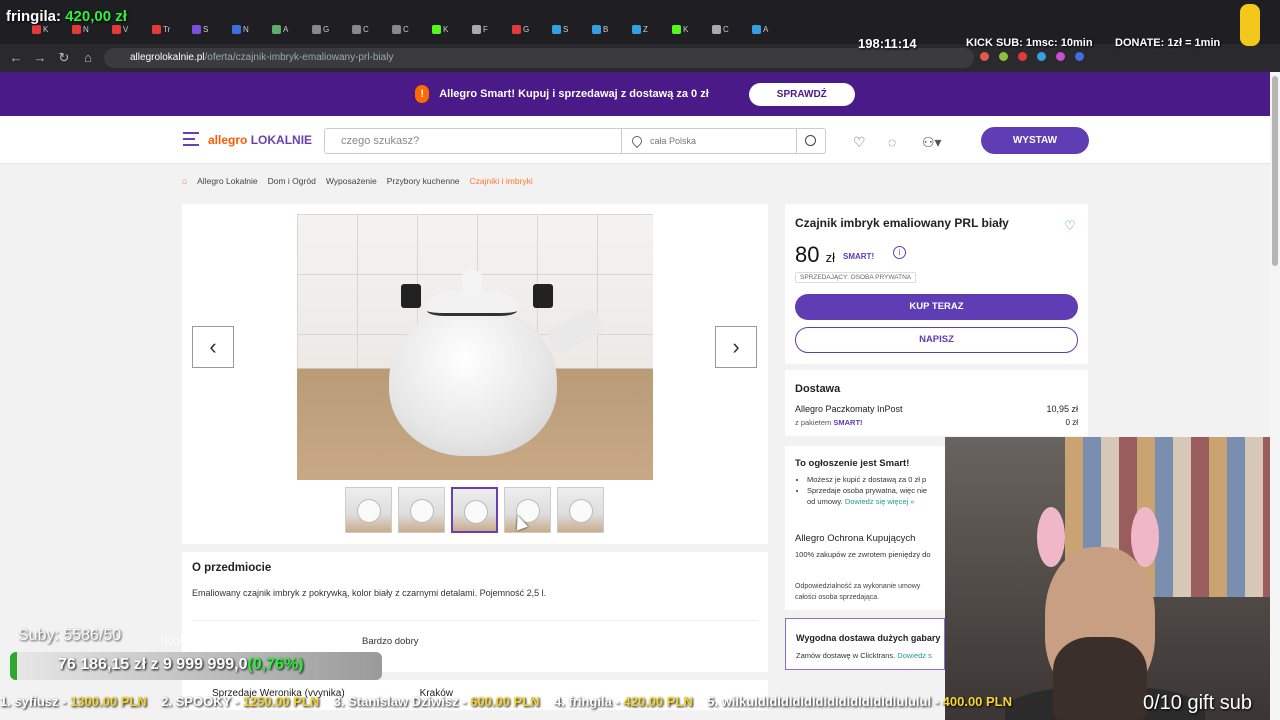  Describe the element at coordinates (818, 389) in the screenshot. I see `delivery-title: Dostawa` at that location.